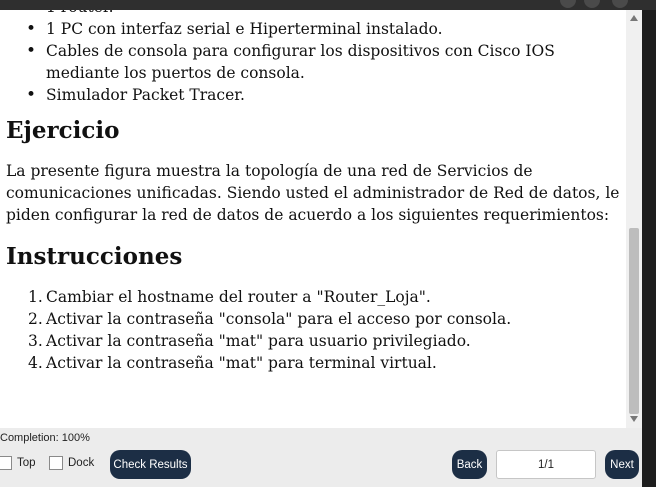 The height and width of the screenshot is (487, 656). I want to click on scrollbar-thumb, so click(634, 321).